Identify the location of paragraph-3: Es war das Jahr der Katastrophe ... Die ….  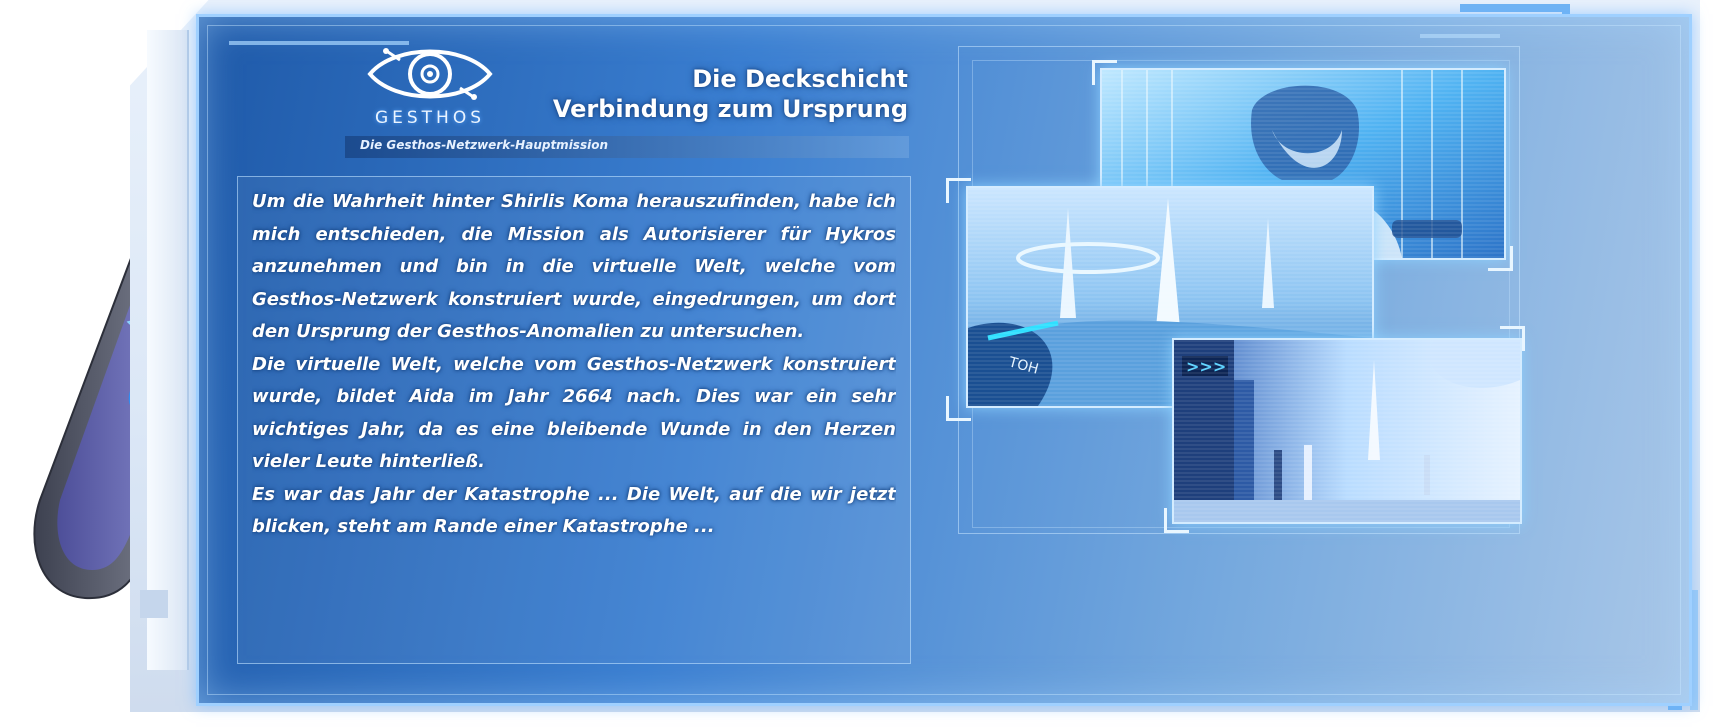
(574, 510).